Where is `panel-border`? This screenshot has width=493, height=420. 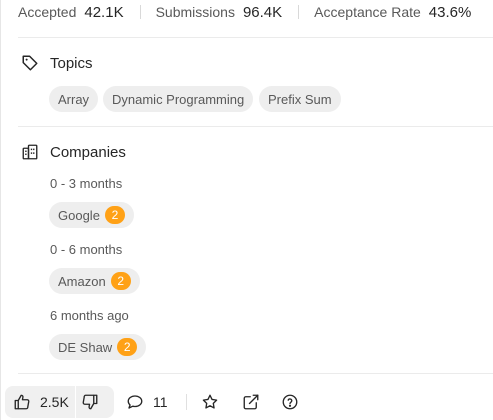 panel-border is located at coordinates (0, 210).